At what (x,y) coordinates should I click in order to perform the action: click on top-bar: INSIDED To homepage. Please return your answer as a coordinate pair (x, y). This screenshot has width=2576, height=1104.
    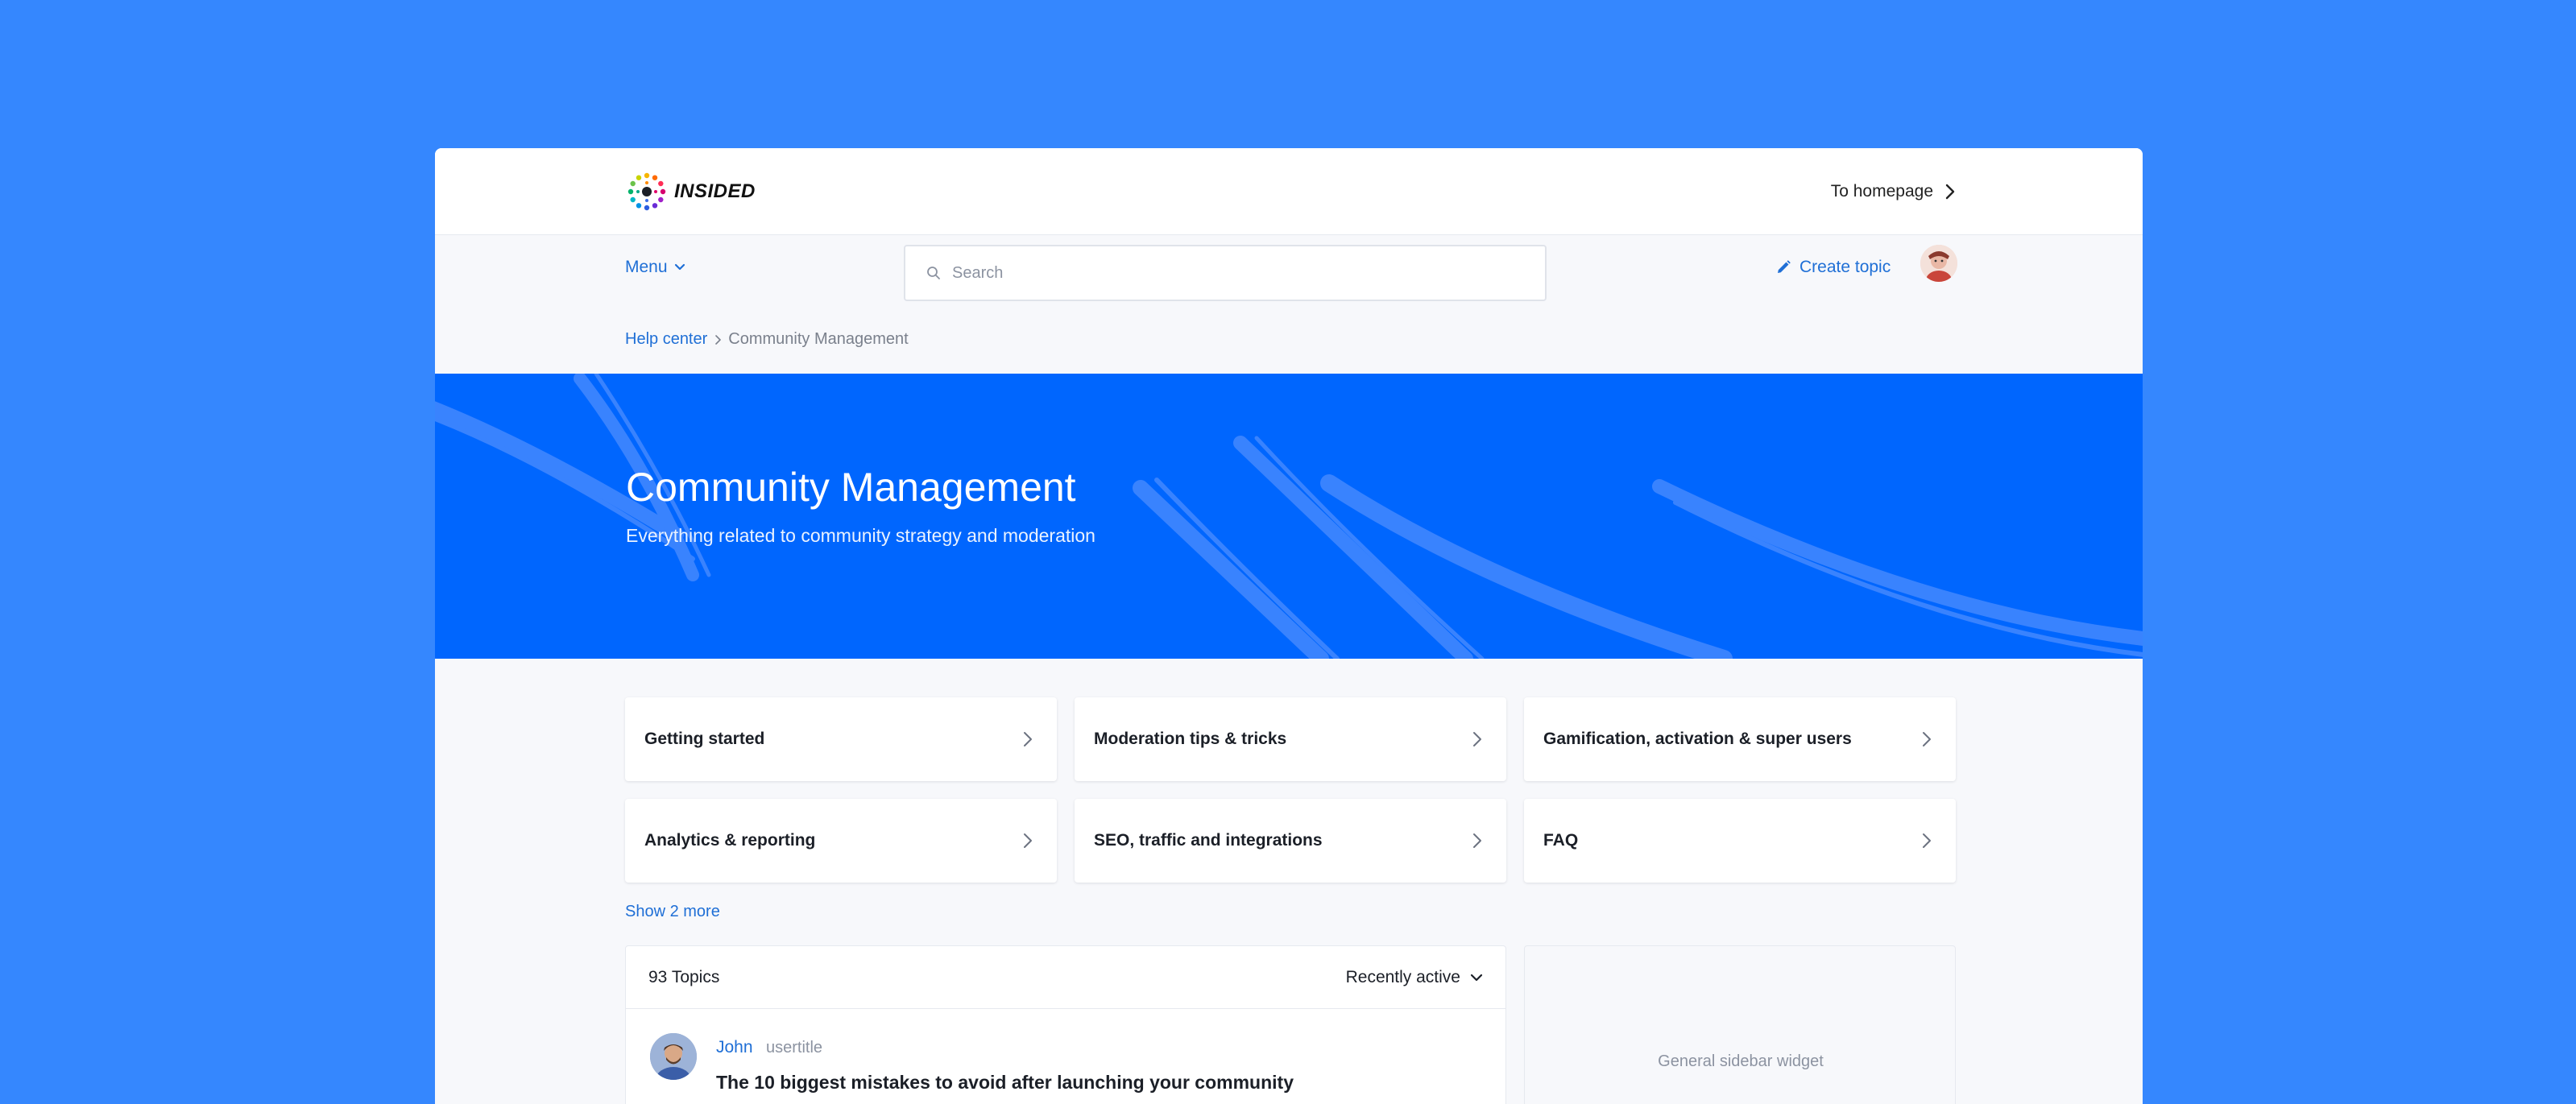
    Looking at the image, I should click on (1289, 192).